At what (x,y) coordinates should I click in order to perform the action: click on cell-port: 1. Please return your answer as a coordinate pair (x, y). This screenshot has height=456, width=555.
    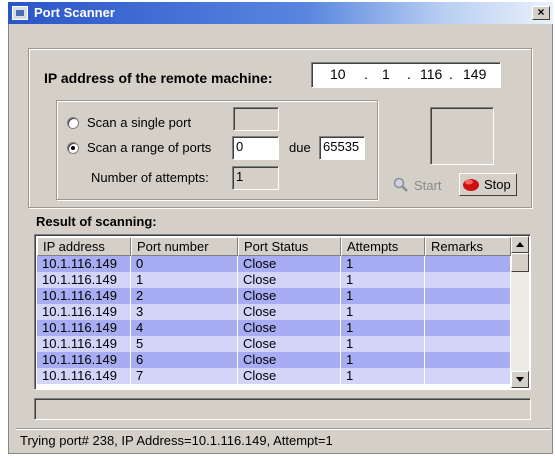
    Looking at the image, I should click on (184, 280).